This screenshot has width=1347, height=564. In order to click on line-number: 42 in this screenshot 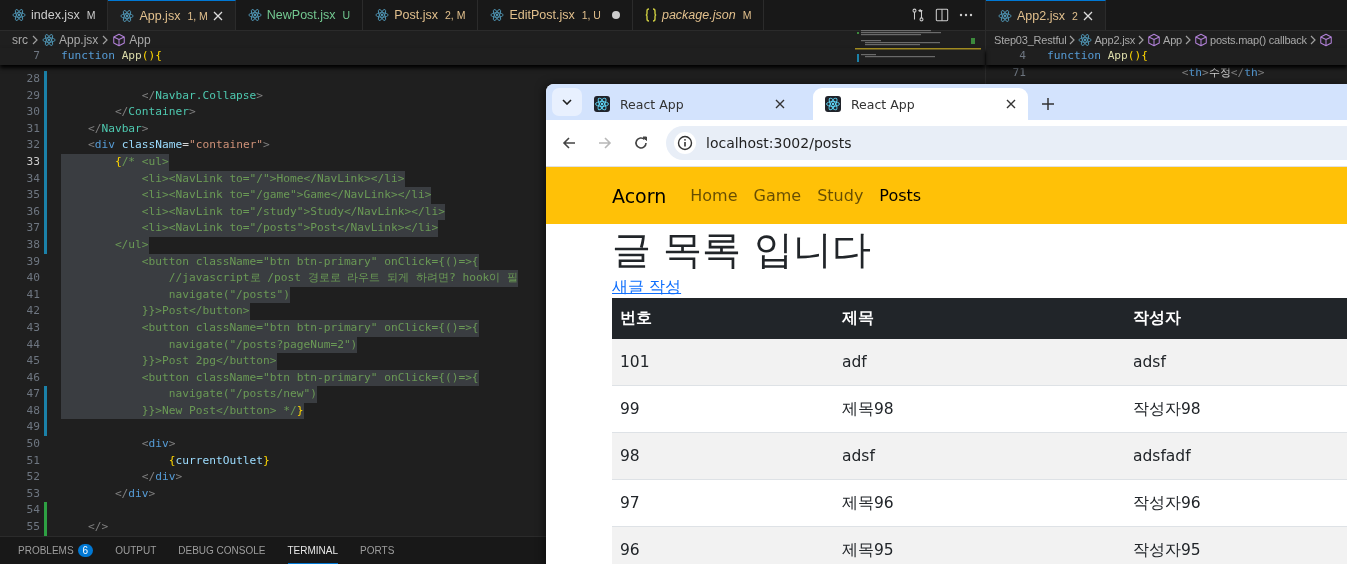, I will do `click(32, 311)`.